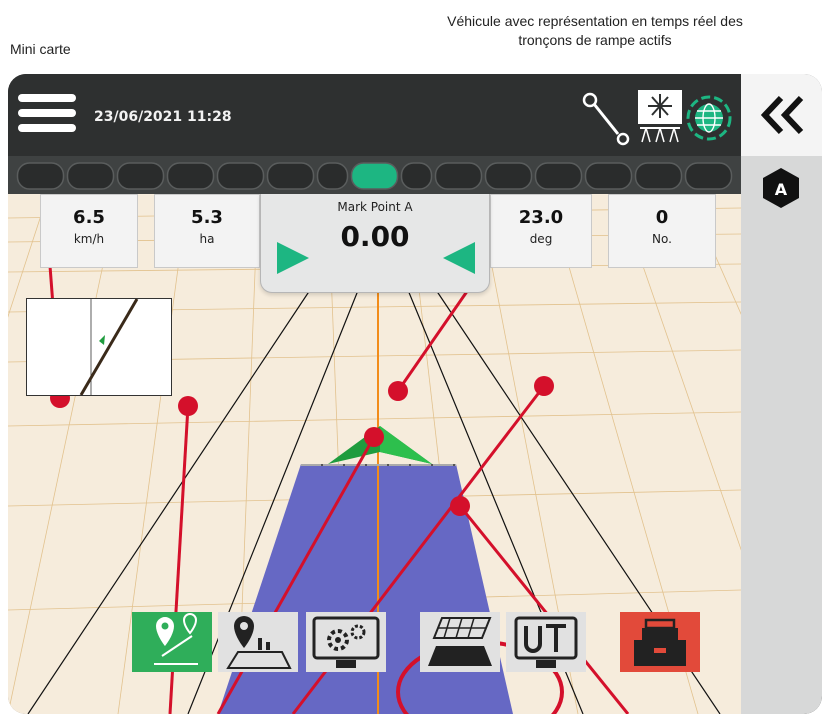 The image size is (822, 714). Describe the element at coordinates (606, 119) in the screenshot. I see `guidance-point-icon` at that location.